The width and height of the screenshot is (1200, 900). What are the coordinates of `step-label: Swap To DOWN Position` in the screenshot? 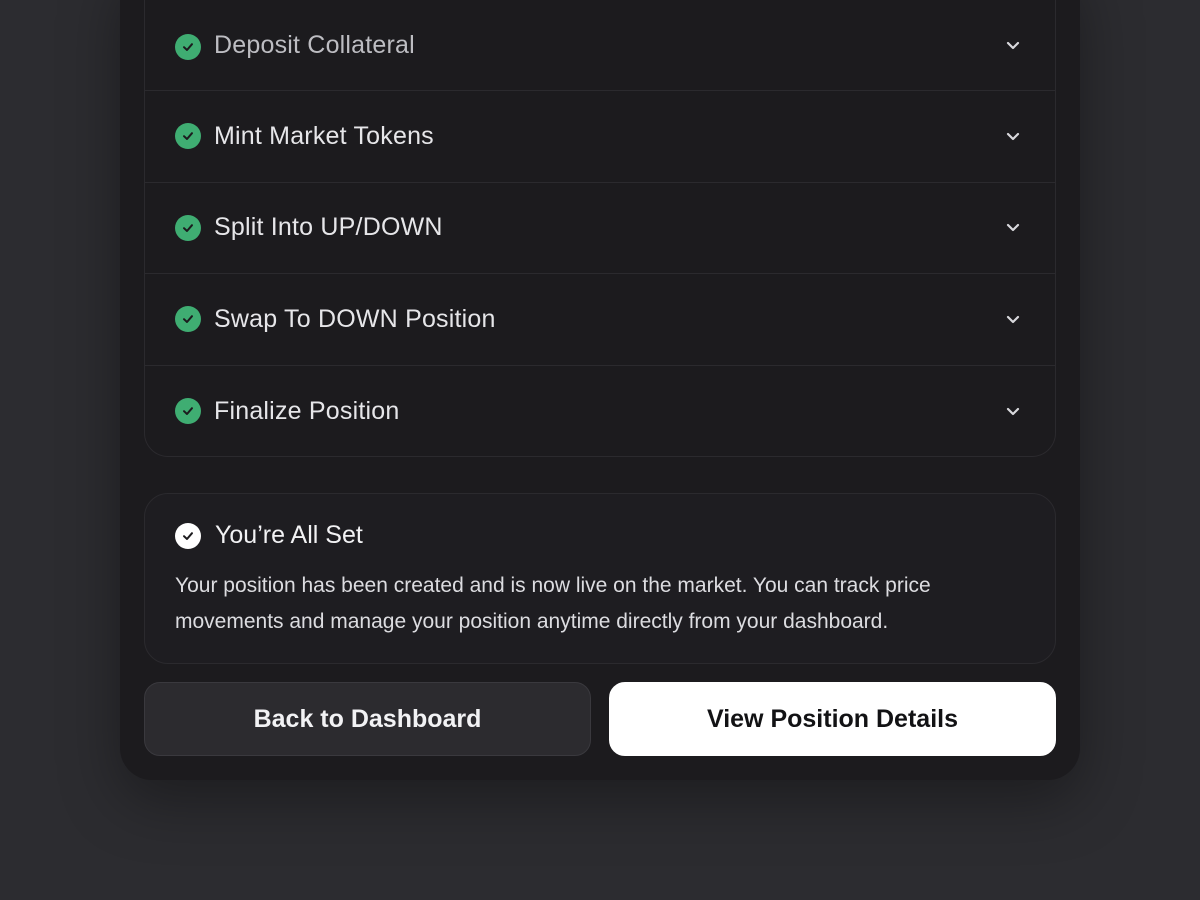 It's located at (355, 318).